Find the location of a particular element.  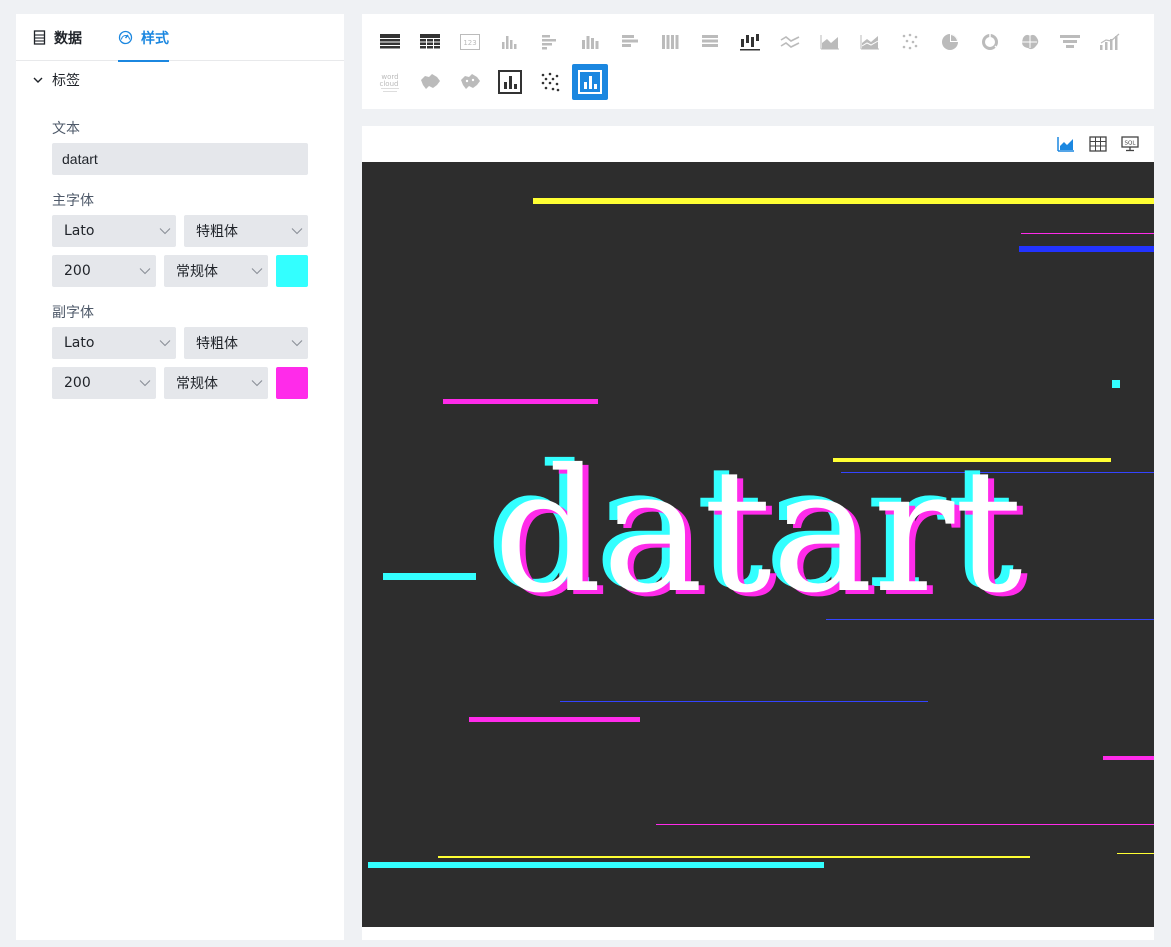

section-title: 标签 is located at coordinates (66, 81).